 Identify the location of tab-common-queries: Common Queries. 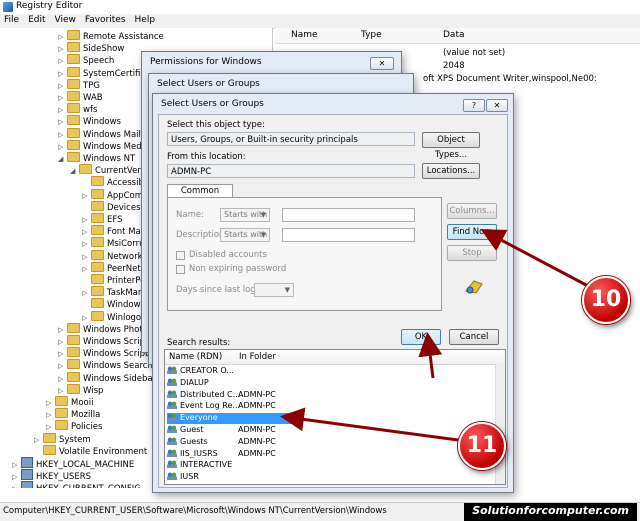
(200, 196).